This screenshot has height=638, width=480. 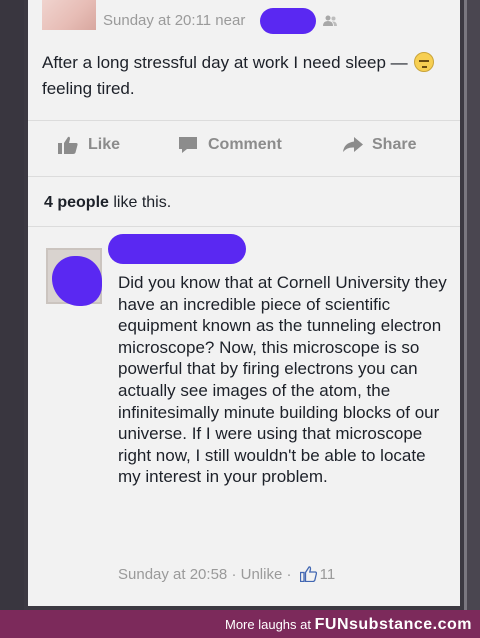 I want to click on like-thumb-icon, so click(x=308, y=574).